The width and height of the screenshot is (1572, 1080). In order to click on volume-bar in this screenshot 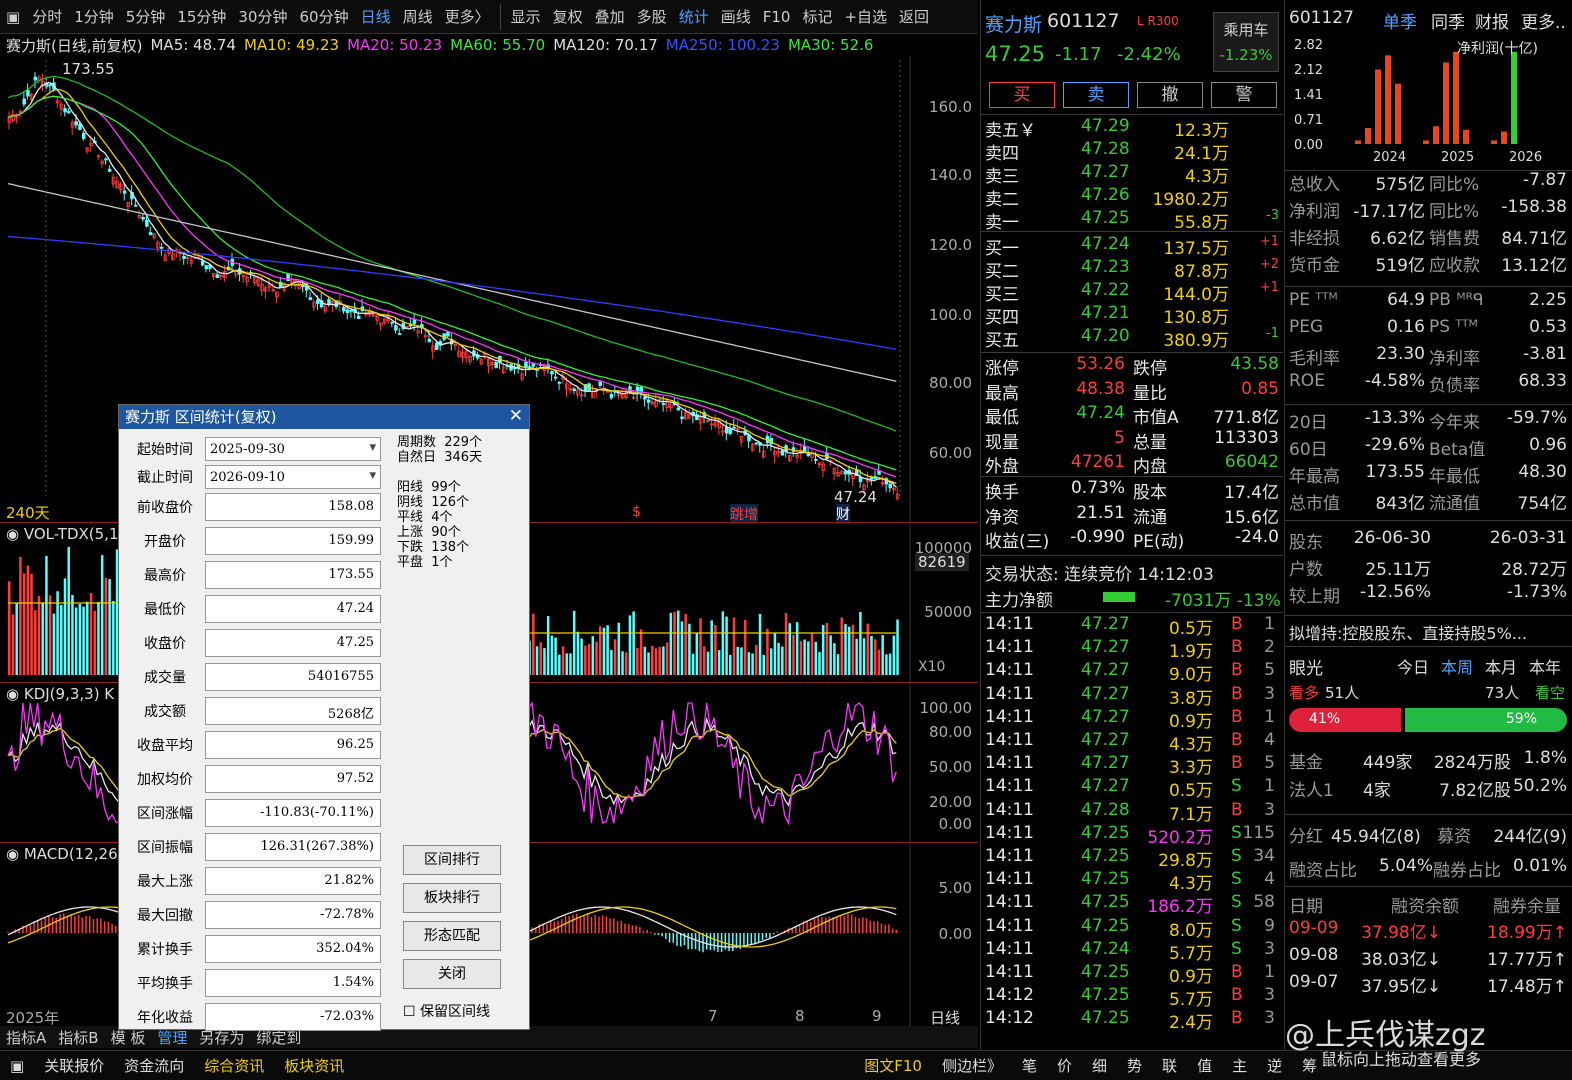, I will do `click(68, 610)`.